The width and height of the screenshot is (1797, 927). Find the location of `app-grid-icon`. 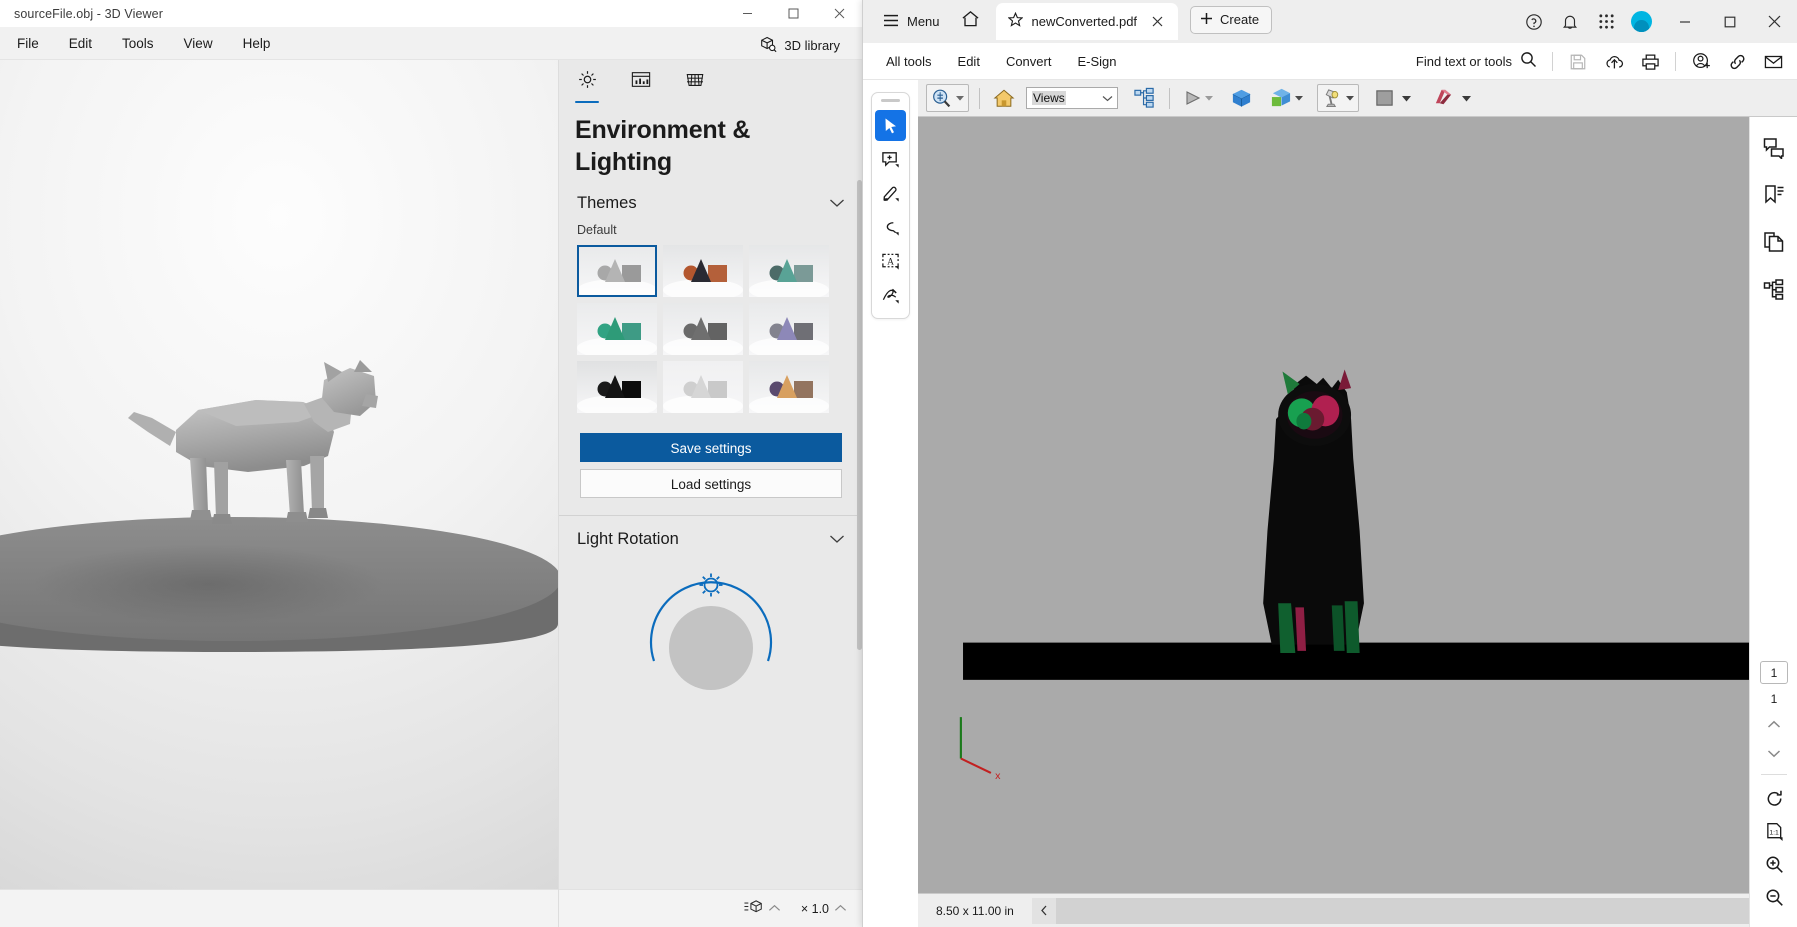

app-grid-icon is located at coordinates (1606, 22).